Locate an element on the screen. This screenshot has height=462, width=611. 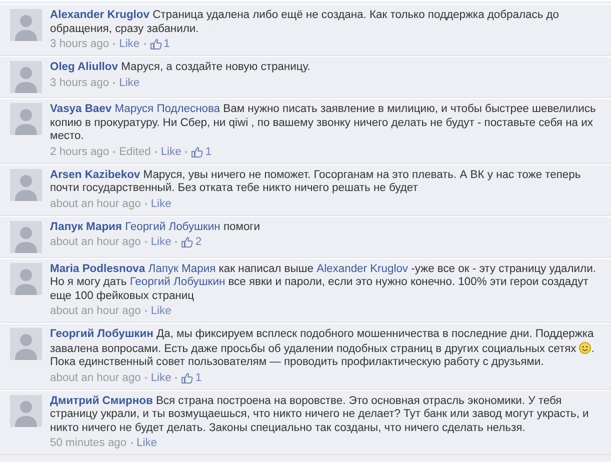
author-link: Maria Podlesnova is located at coordinates (98, 268).